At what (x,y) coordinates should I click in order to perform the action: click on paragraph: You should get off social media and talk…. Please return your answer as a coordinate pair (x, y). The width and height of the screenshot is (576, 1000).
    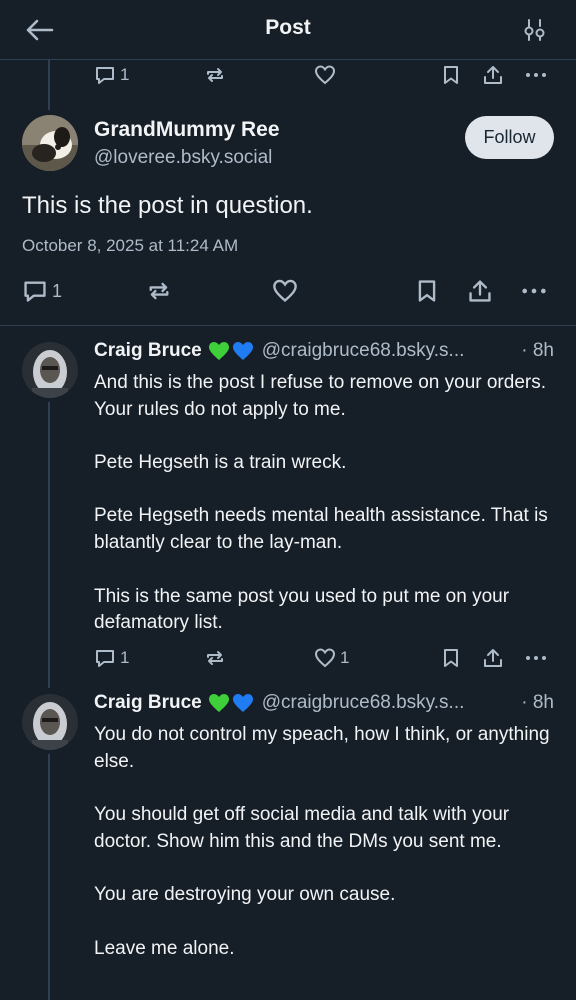
    Looking at the image, I should click on (302, 828).